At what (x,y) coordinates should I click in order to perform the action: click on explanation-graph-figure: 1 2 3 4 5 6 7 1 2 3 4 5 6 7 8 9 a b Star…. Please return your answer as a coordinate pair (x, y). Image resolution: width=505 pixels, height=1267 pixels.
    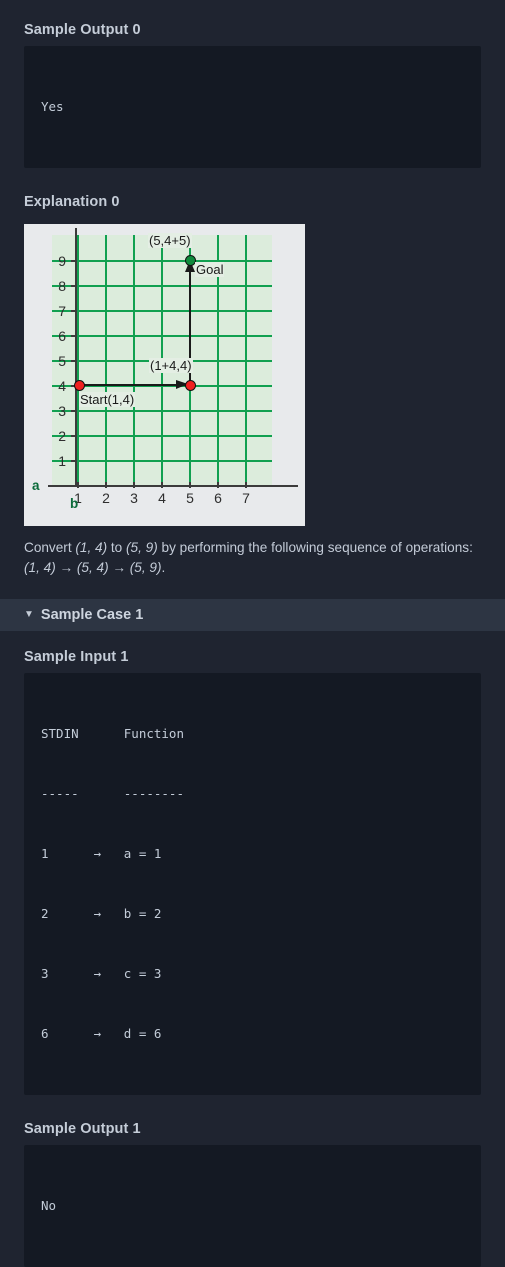
    Looking at the image, I should click on (164, 375).